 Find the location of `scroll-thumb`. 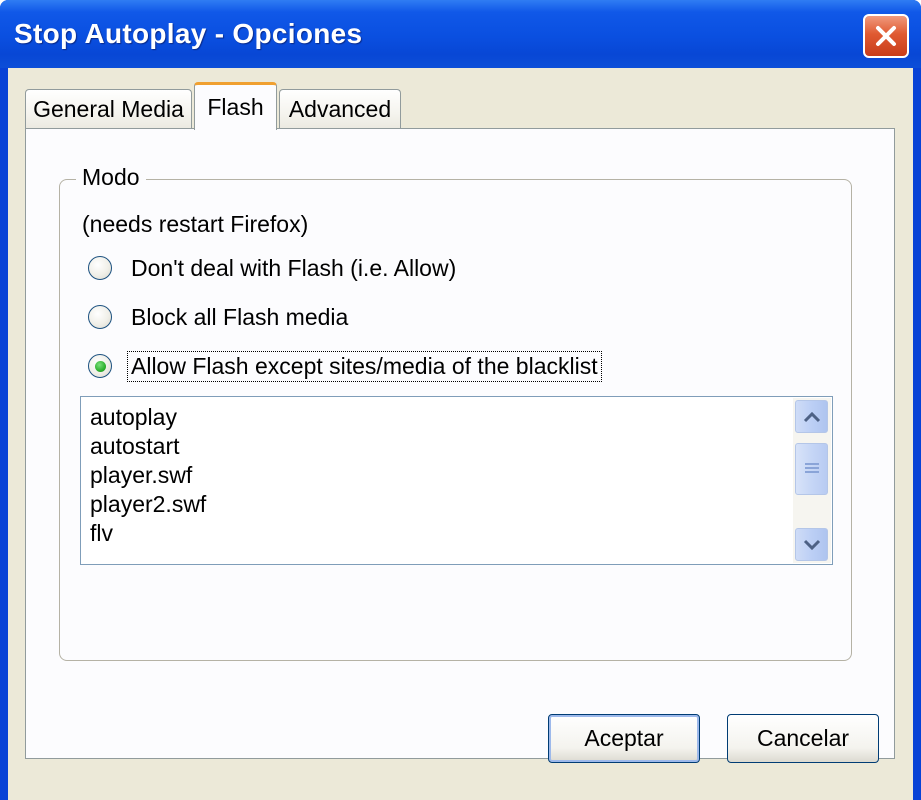

scroll-thumb is located at coordinates (811, 469).